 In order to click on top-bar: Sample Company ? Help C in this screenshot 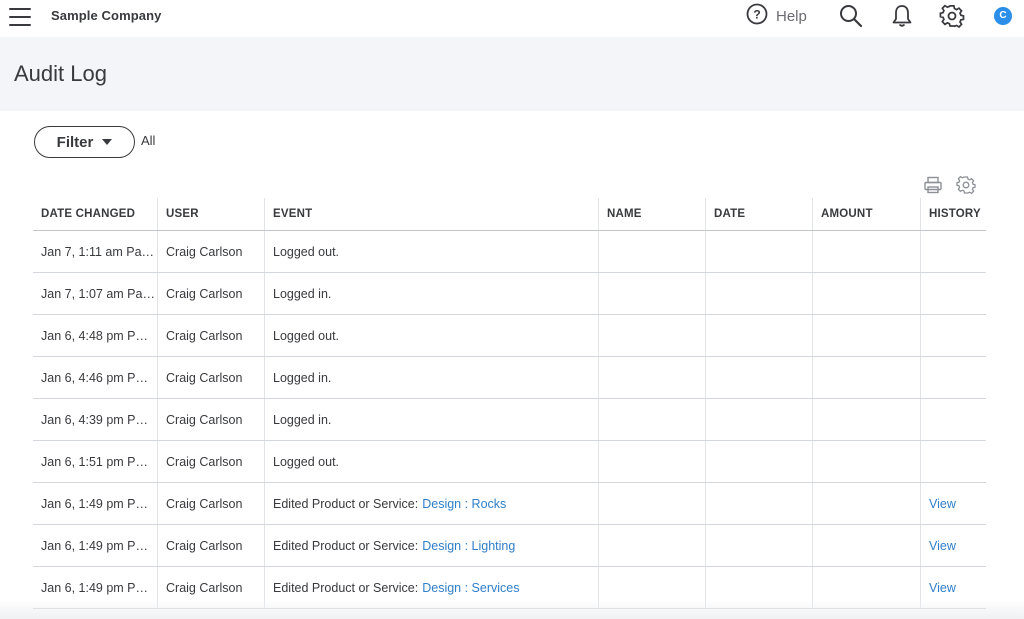, I will do `click(512, 18)`.